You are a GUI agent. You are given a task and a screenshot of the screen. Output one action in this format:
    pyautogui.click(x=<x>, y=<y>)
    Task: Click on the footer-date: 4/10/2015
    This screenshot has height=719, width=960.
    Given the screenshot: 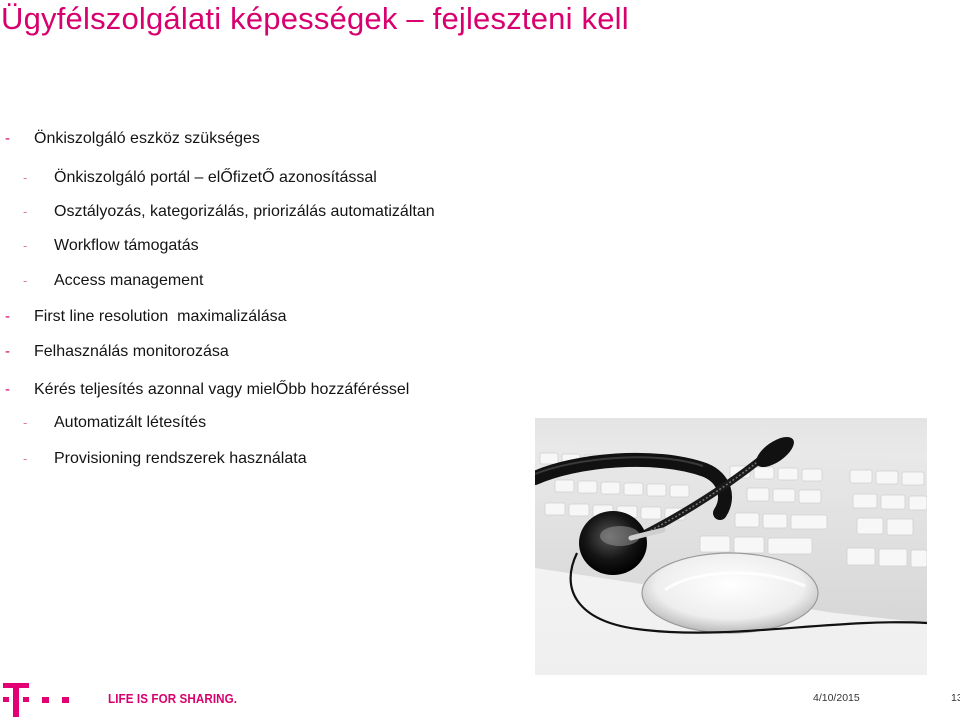 What is the action you would take?
    pyautogui.click(x=836, y=698)
    